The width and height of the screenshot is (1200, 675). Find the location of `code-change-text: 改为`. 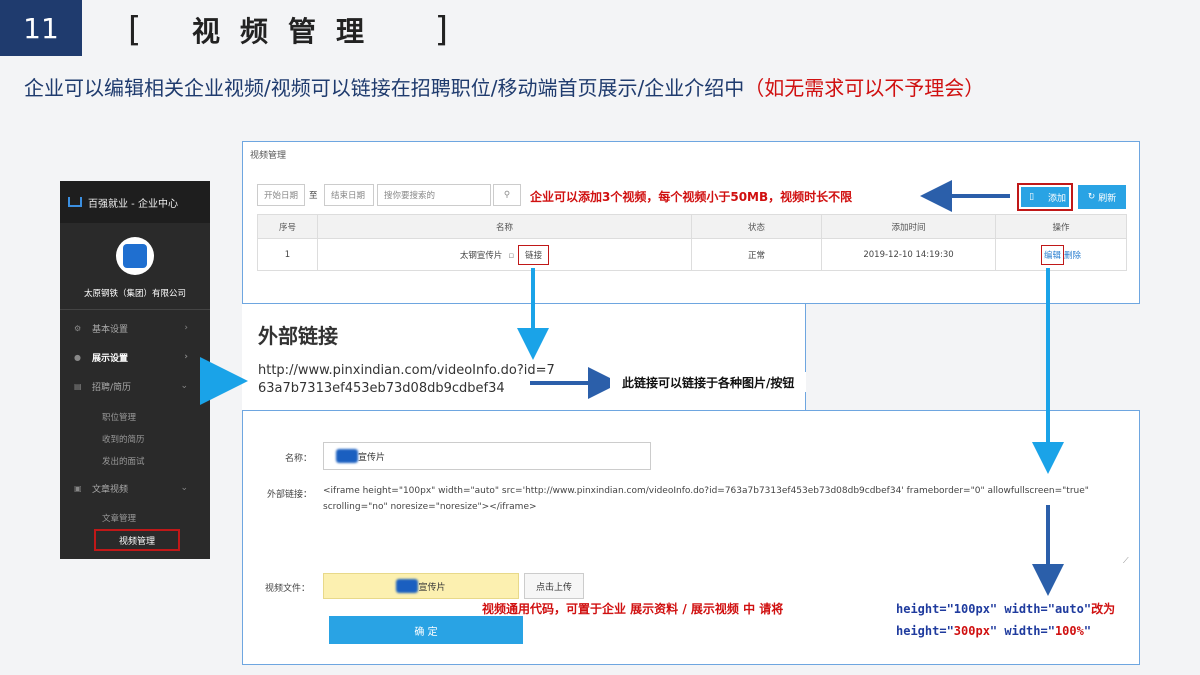

code-change-text: 改为 is located at coordinates (1103, 609).